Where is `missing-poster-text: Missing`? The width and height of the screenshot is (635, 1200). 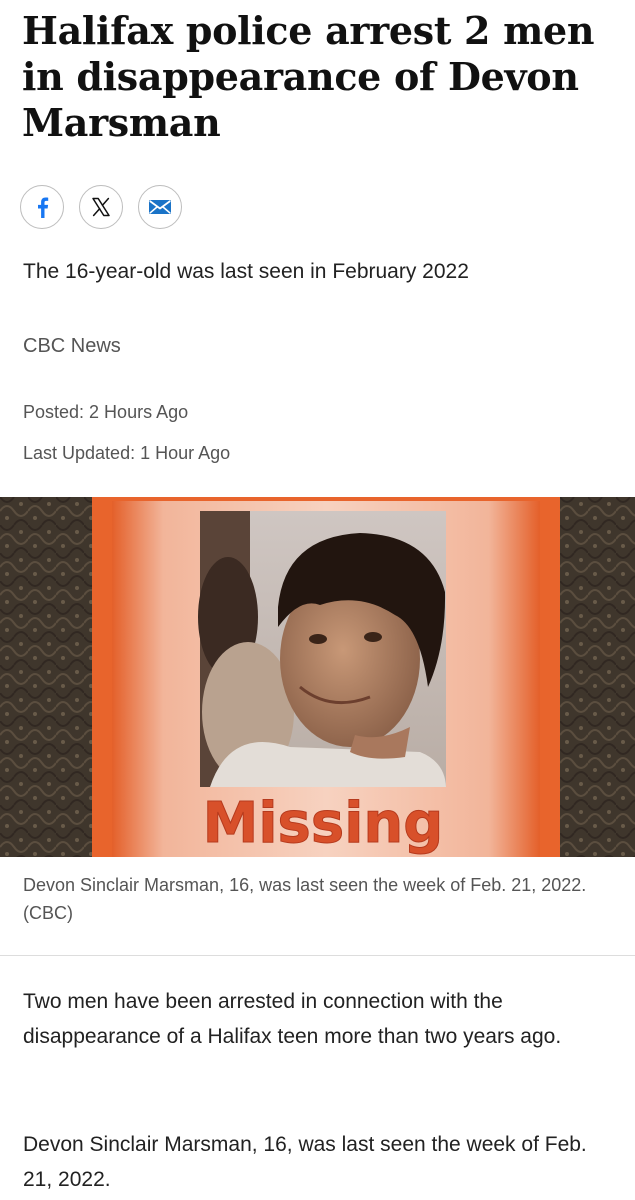
missing-poster-text: Missing is located at coordinates (323, 823).